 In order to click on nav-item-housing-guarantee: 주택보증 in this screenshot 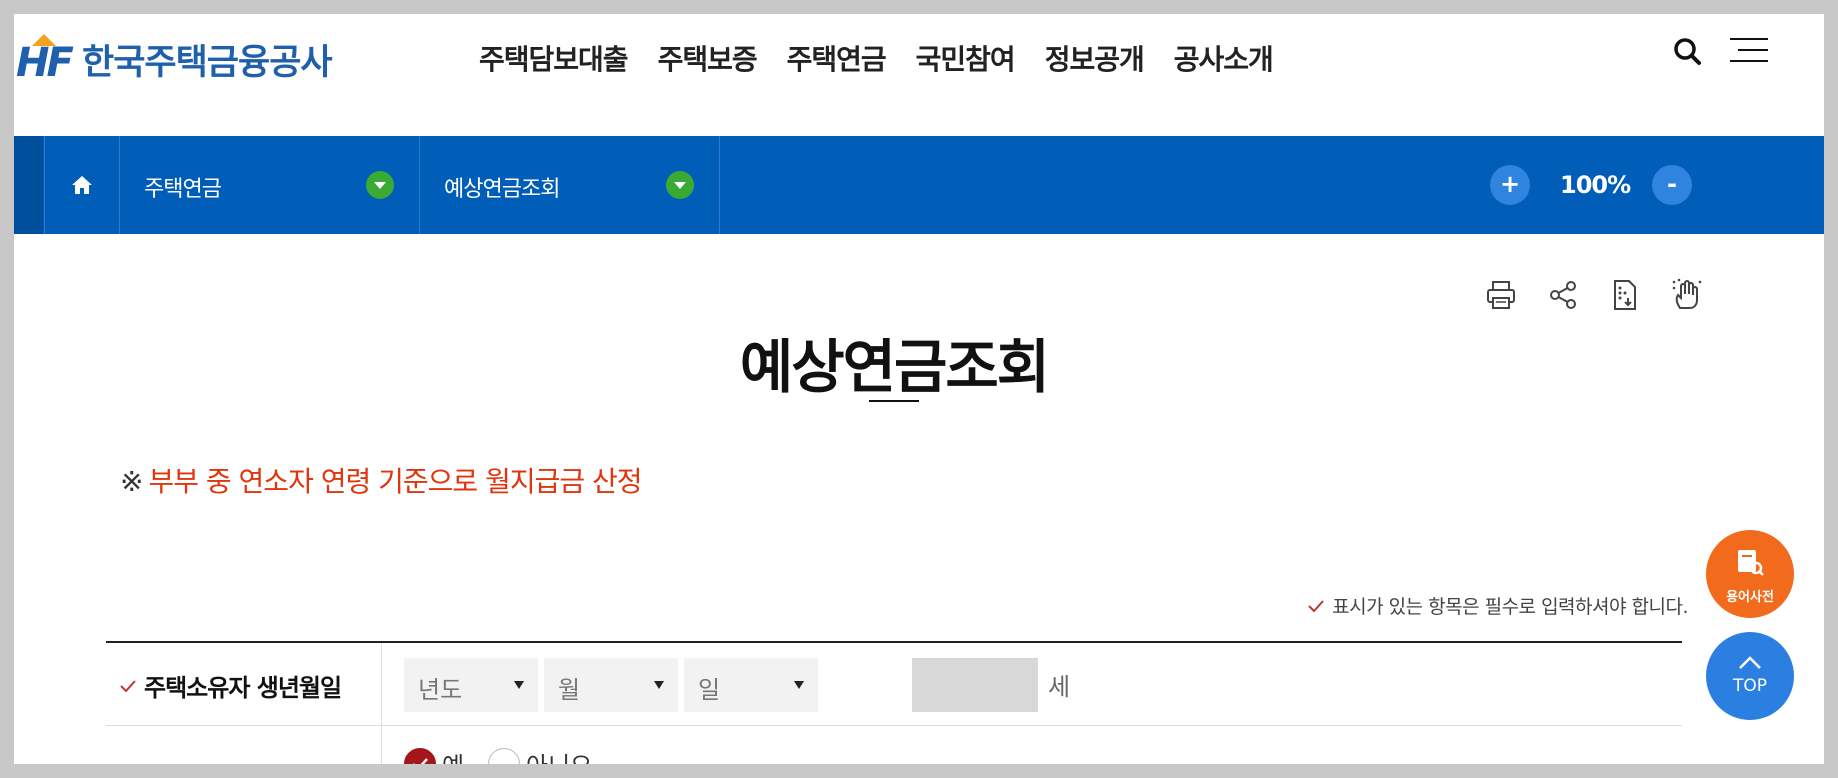, I will do `click(708, 58)`.